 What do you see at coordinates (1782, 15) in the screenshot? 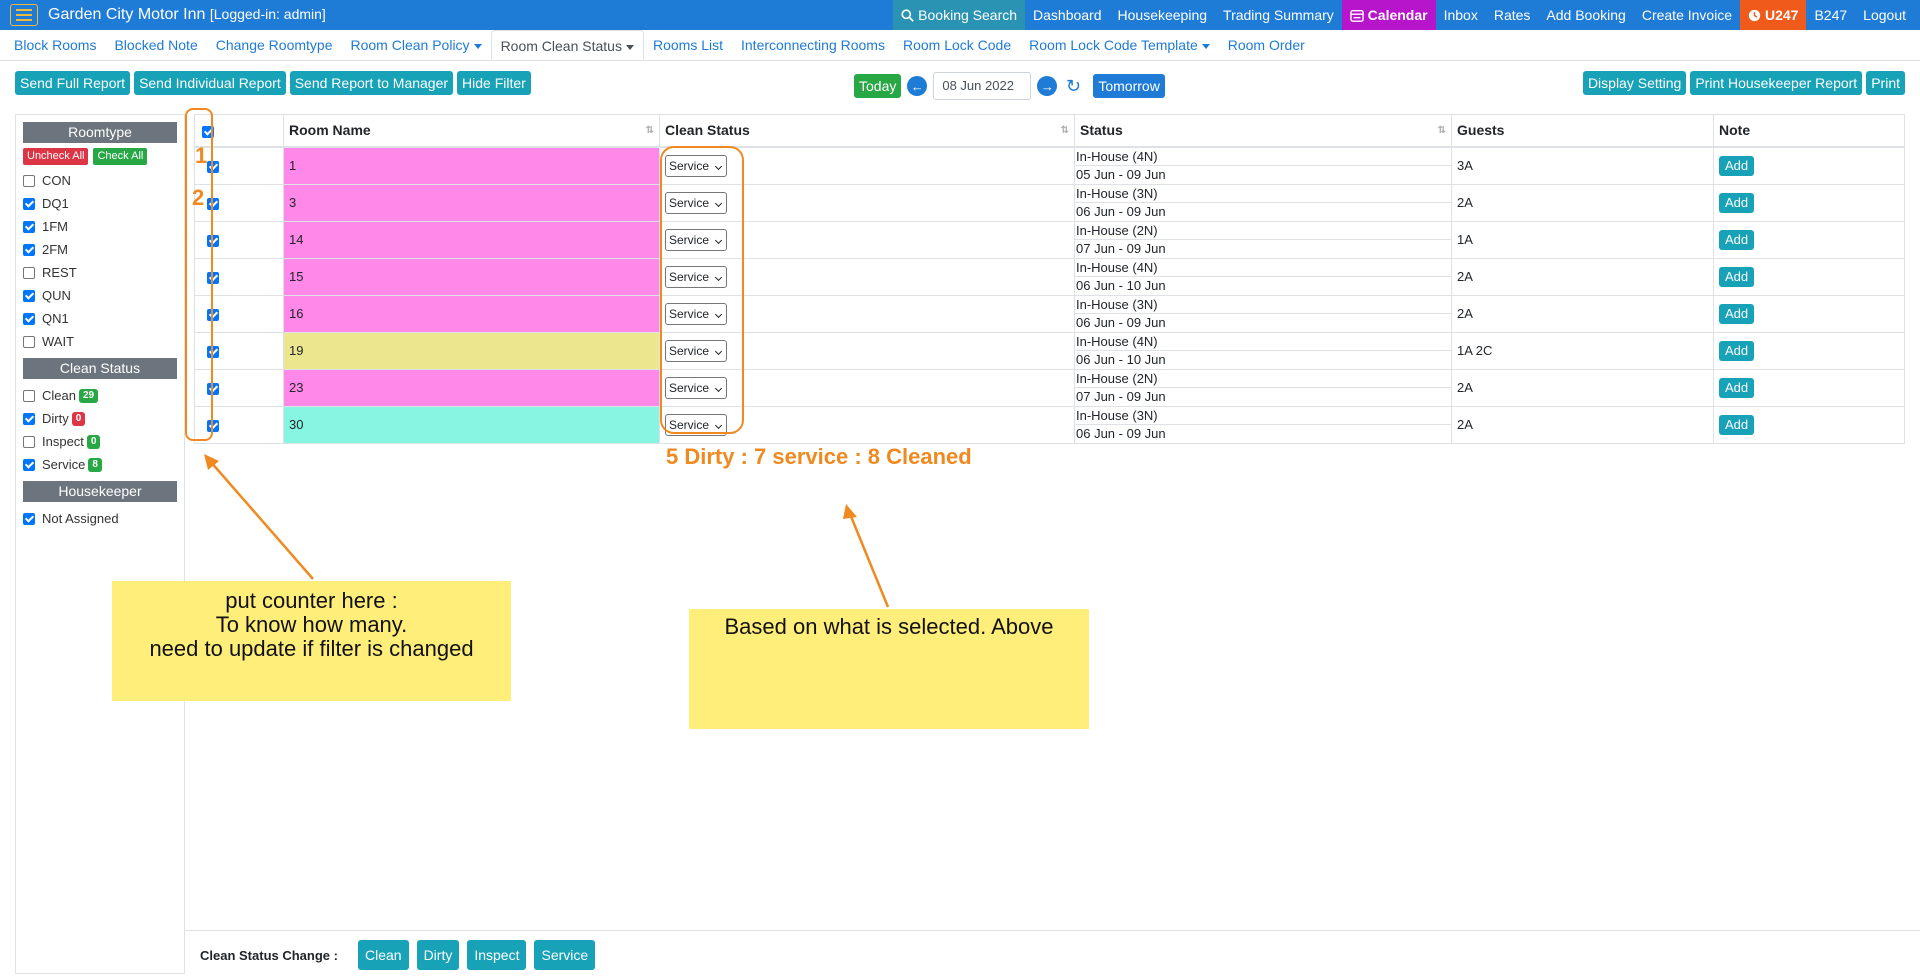
I see `nav-label: U247` at bounding box center [1782, 15].